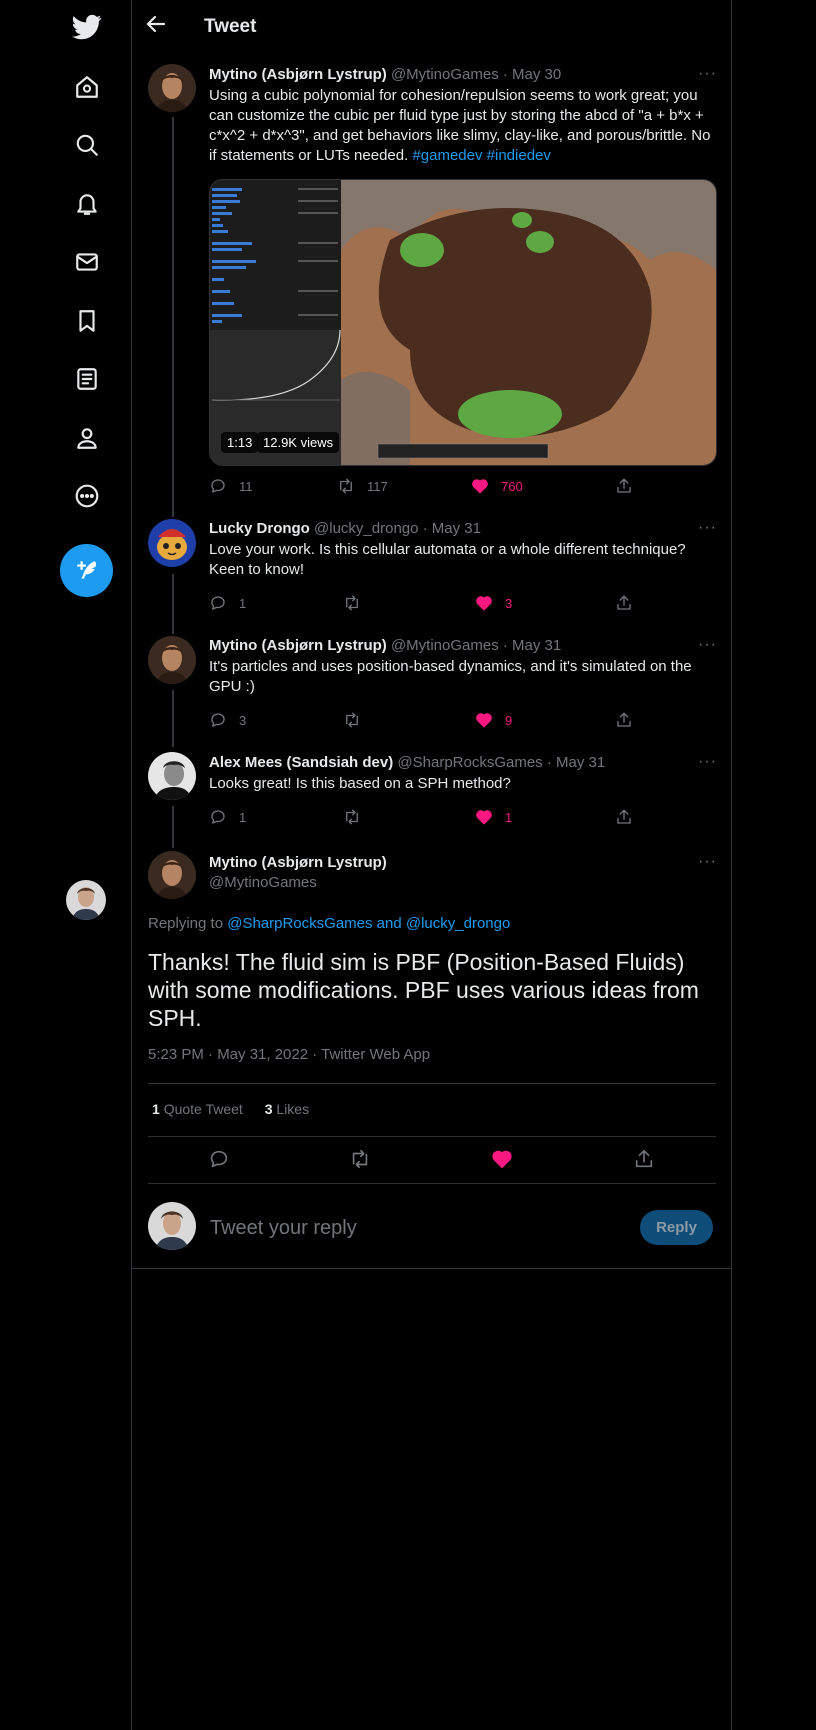 The height and width of the screenshot is (1730, 816). I want to click on twitter-logo-icon, so click(87, 27).